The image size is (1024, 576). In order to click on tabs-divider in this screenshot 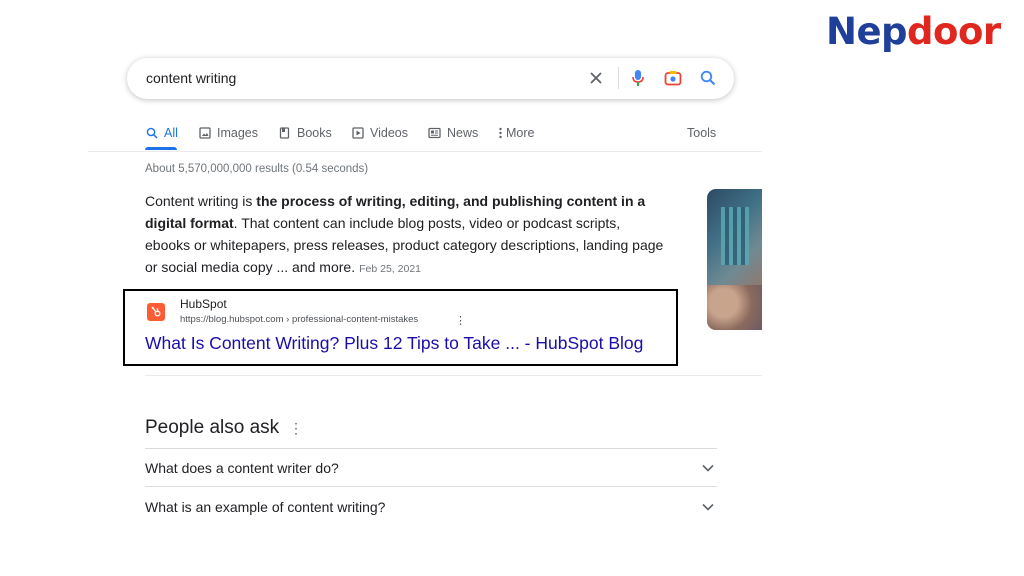, I will do `click(425, 151)`.